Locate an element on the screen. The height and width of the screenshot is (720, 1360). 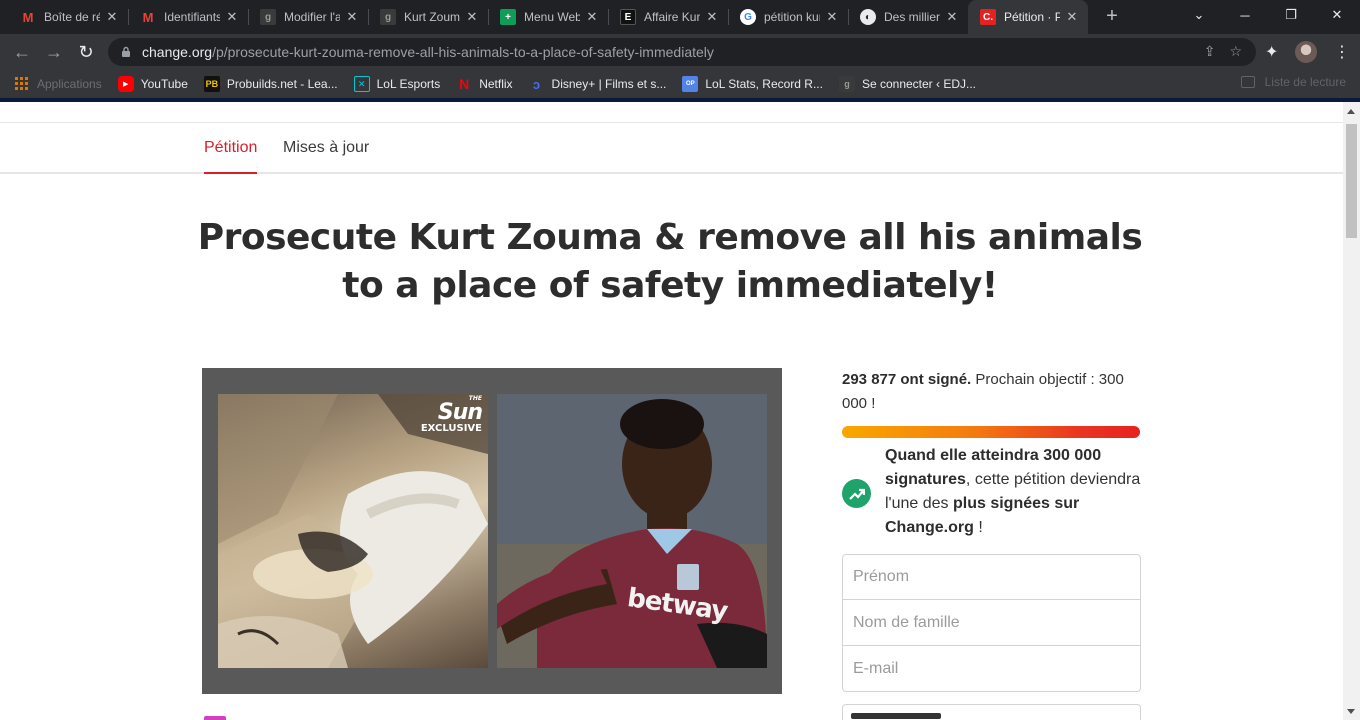
sheets-icon: + is located at coordinates (508, 17).